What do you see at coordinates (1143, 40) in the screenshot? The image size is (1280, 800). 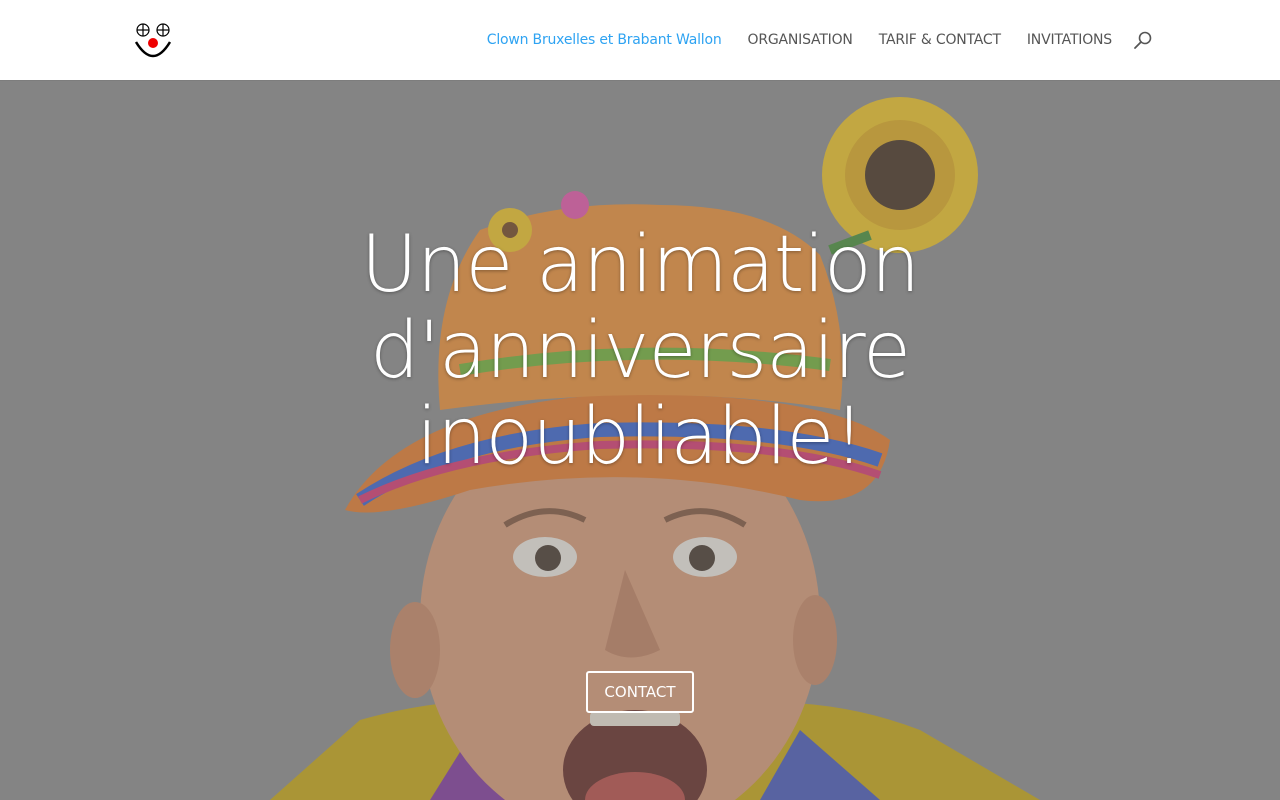 I see `search-icon` at bounding box center [1143, 40].